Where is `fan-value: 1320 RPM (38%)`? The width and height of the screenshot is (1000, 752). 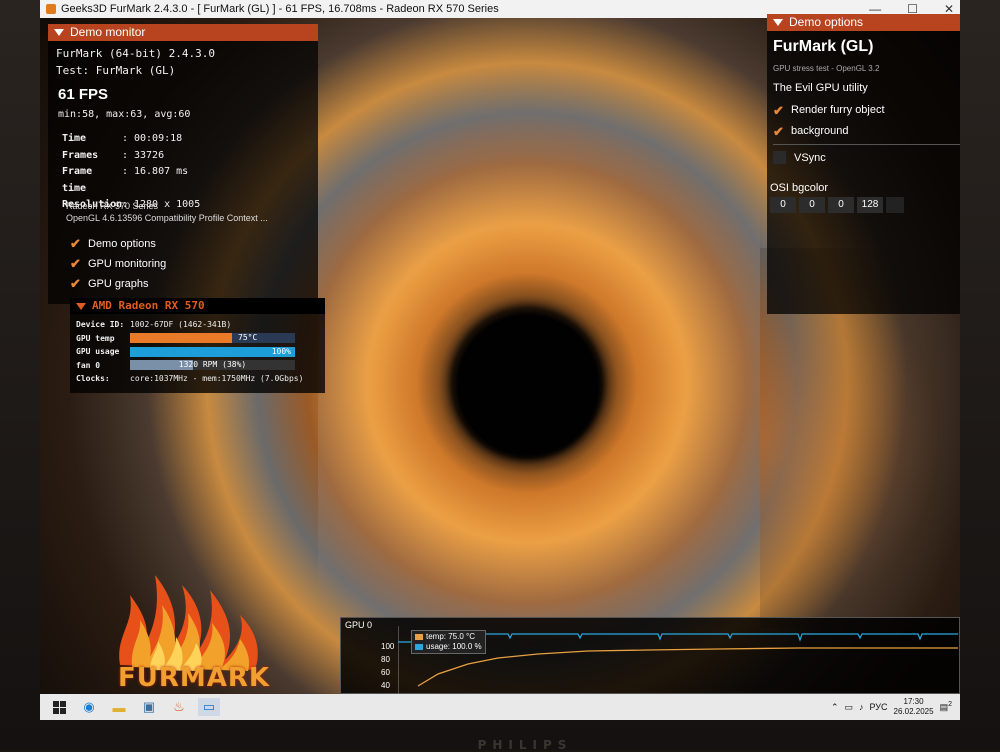 fan-value: 1320 RPM (38%) is located at coordinates (212, 365).